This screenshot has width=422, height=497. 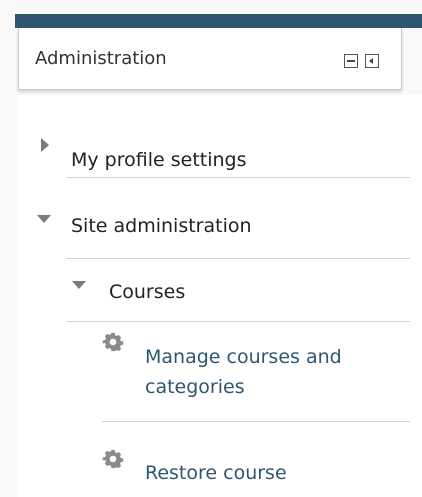 What do you see at coordinates (161, 226) in the screenshot?
I see `site-administration-label: Site administration` at bounding box center [161, 226].